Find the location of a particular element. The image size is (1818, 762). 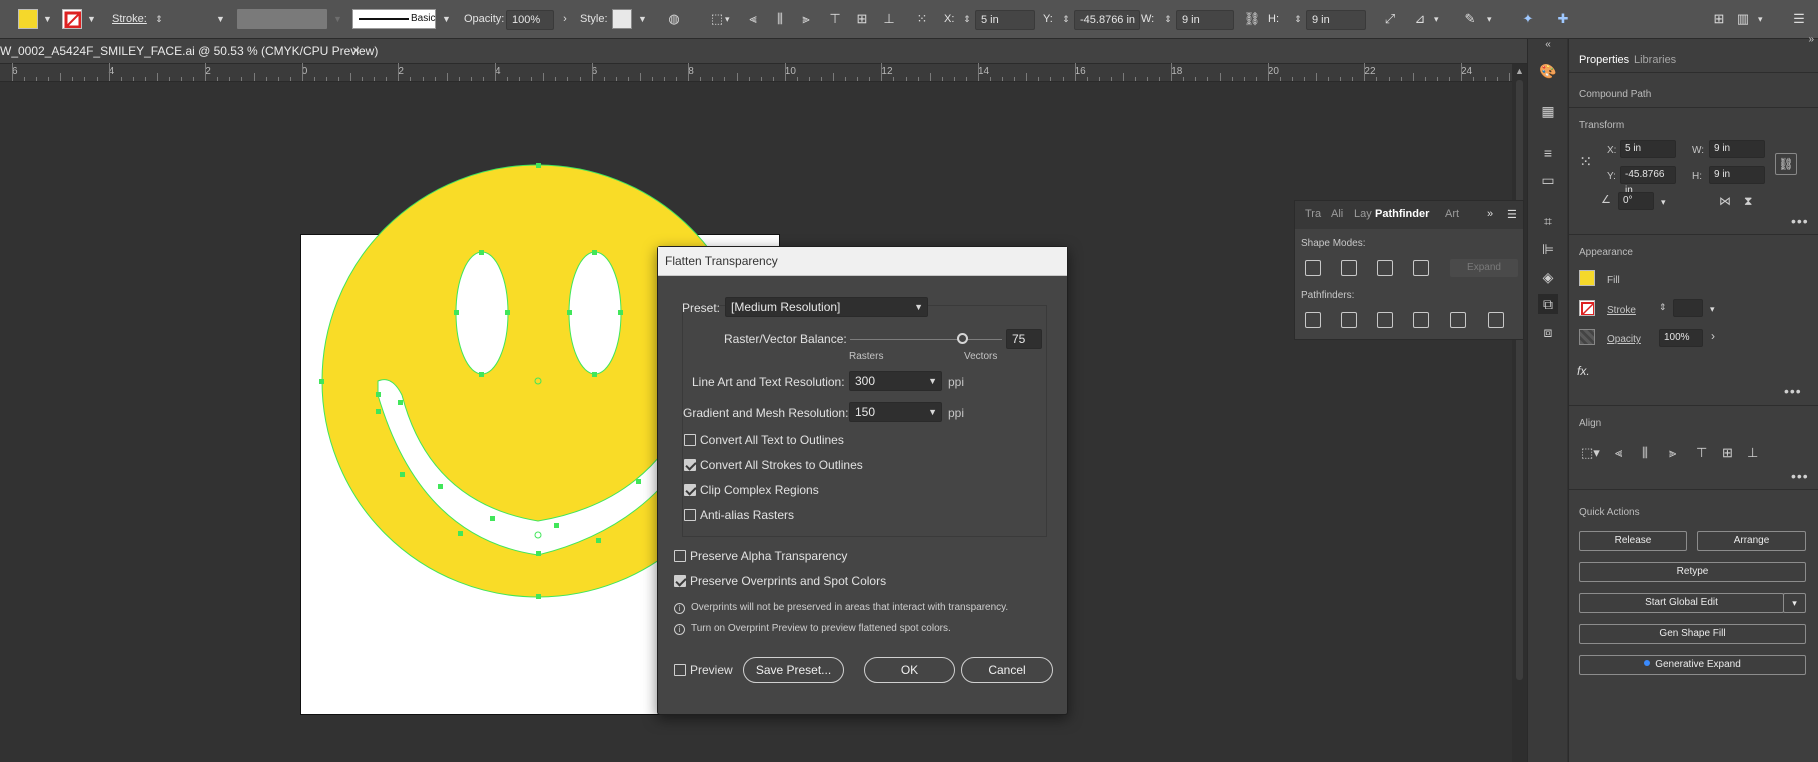

retype-button: Retype is located at coordinates (1692, 572).